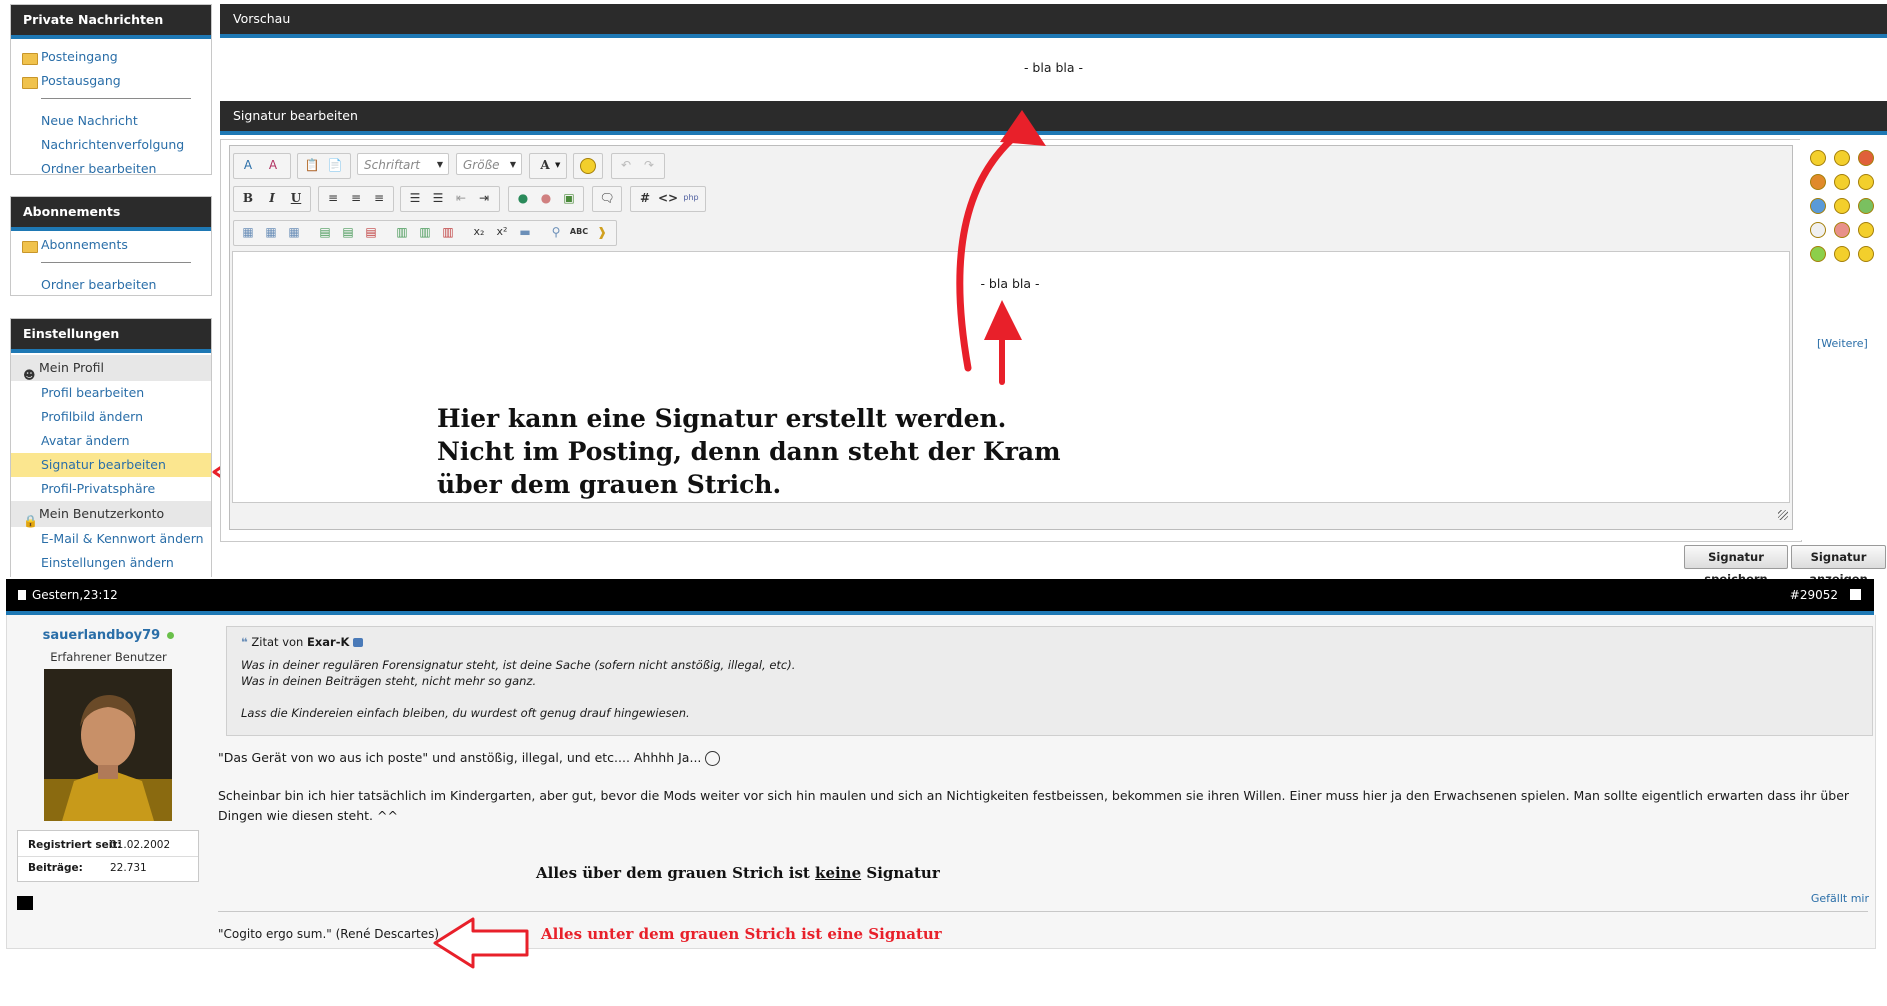 Image resolution: width=1887 pixels, height=1006 pixels. Describe the element at coordinates (248, 198) in the screenshot. I see `bold-icon: B` at that location.